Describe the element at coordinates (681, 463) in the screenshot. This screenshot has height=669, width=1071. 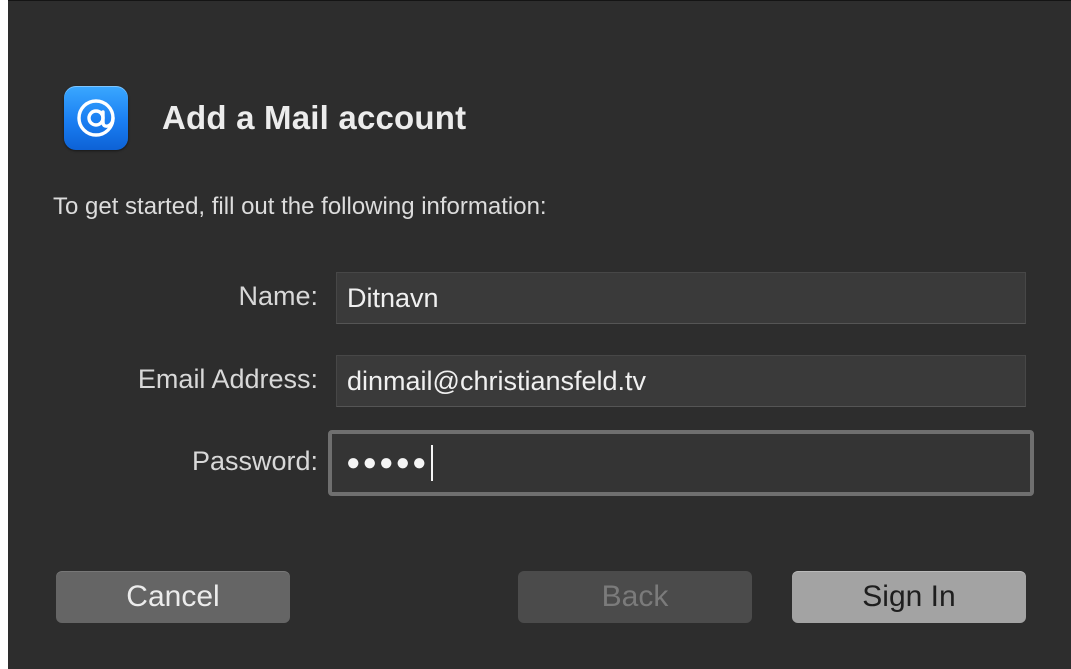
I see `password-field: ●●●●●` at that location.